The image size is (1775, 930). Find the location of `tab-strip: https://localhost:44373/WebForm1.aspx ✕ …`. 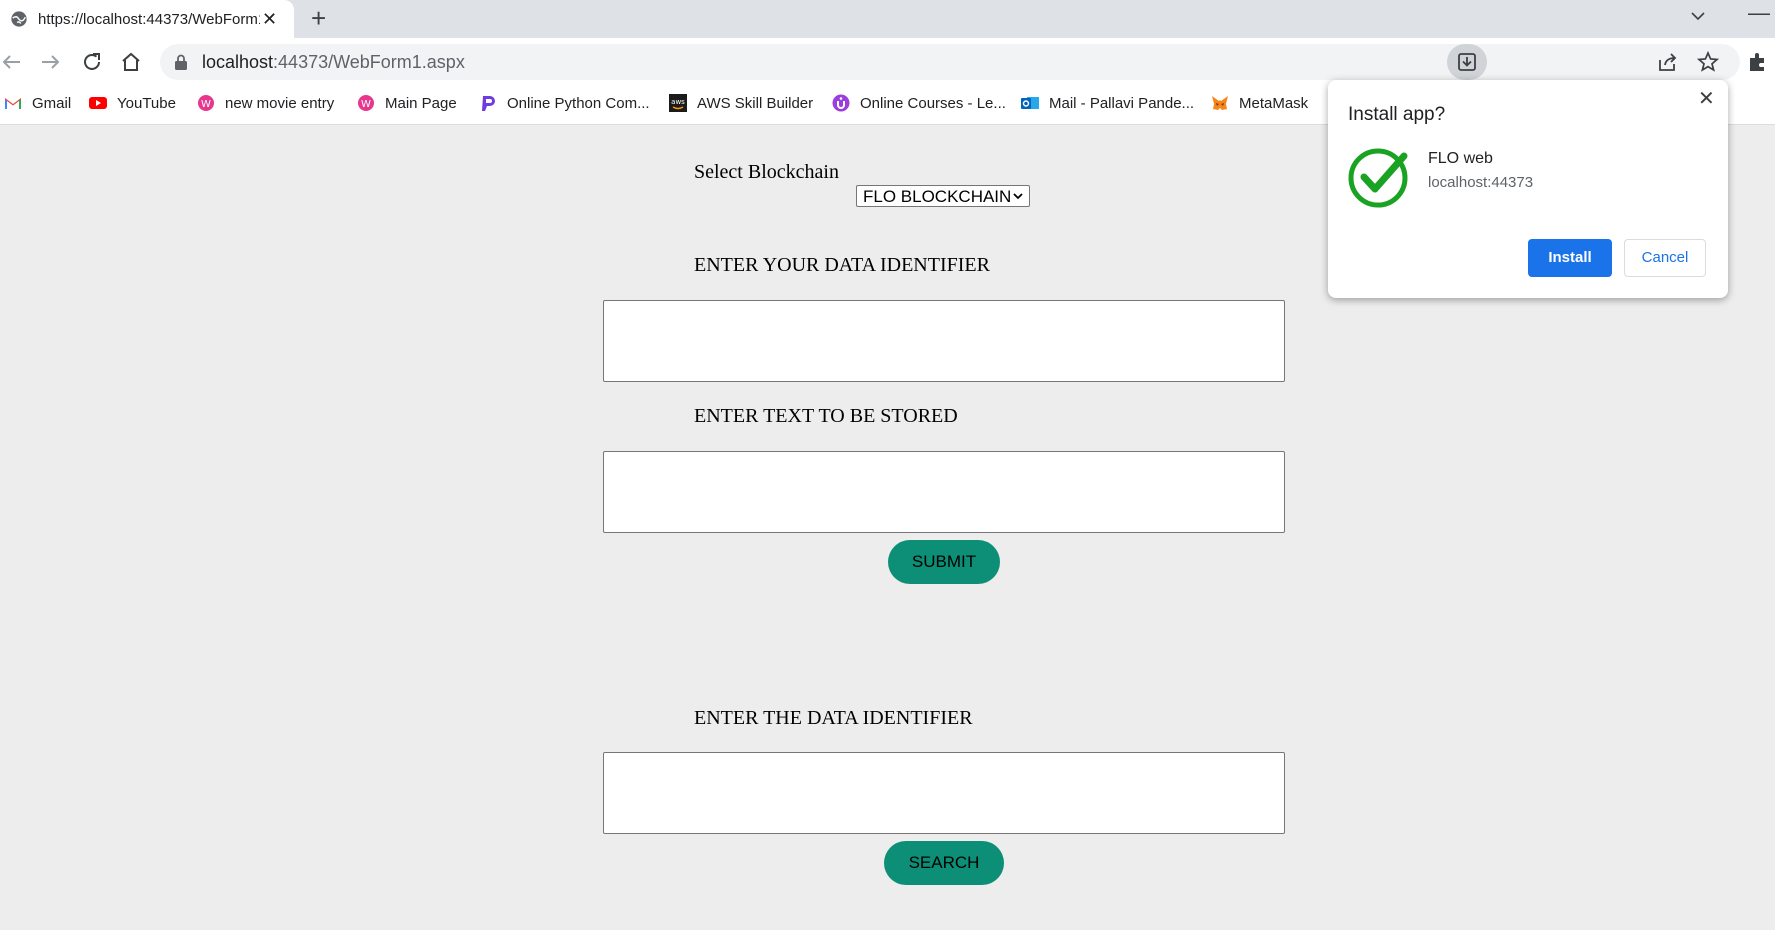

tab-strip: https://localhost:44373/WebForm1.aspx ✕ … is located at coordinates (887, 19).